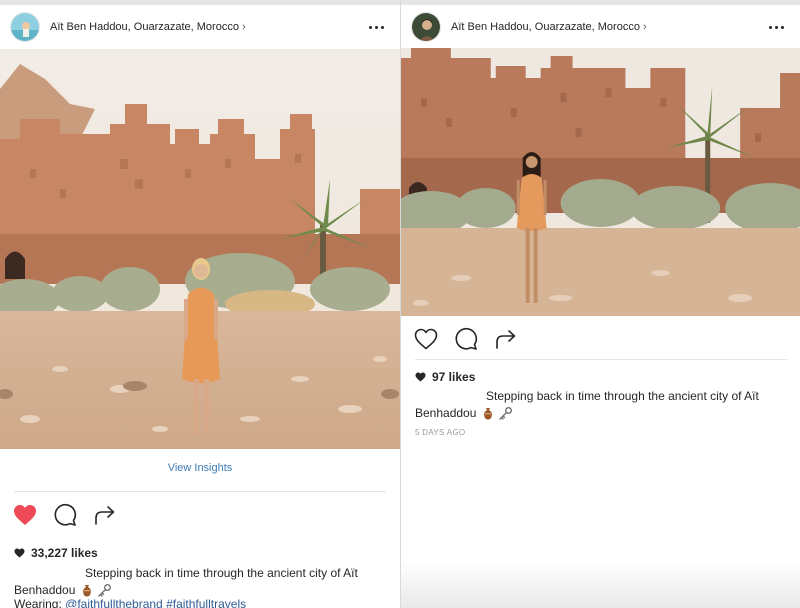  Describe the element at coordinates (454, 377) in the screenshot. I see `like-count-label: 97 likes` at that location.